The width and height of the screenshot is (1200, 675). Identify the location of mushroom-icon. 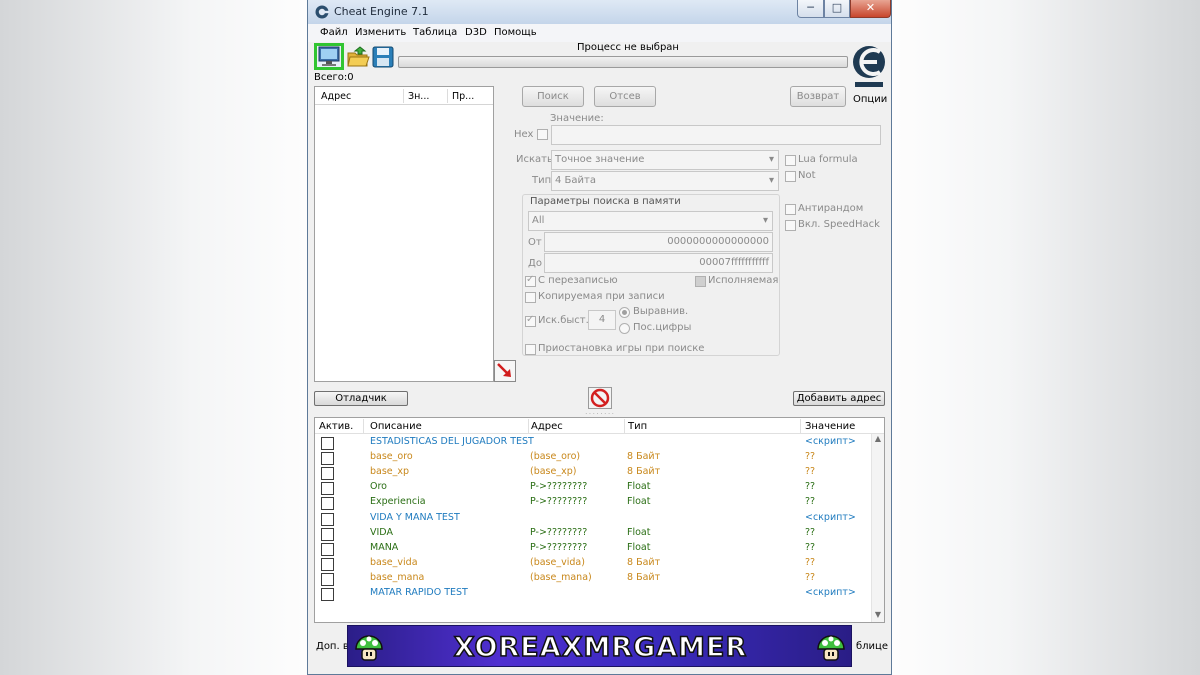
(831, 648).